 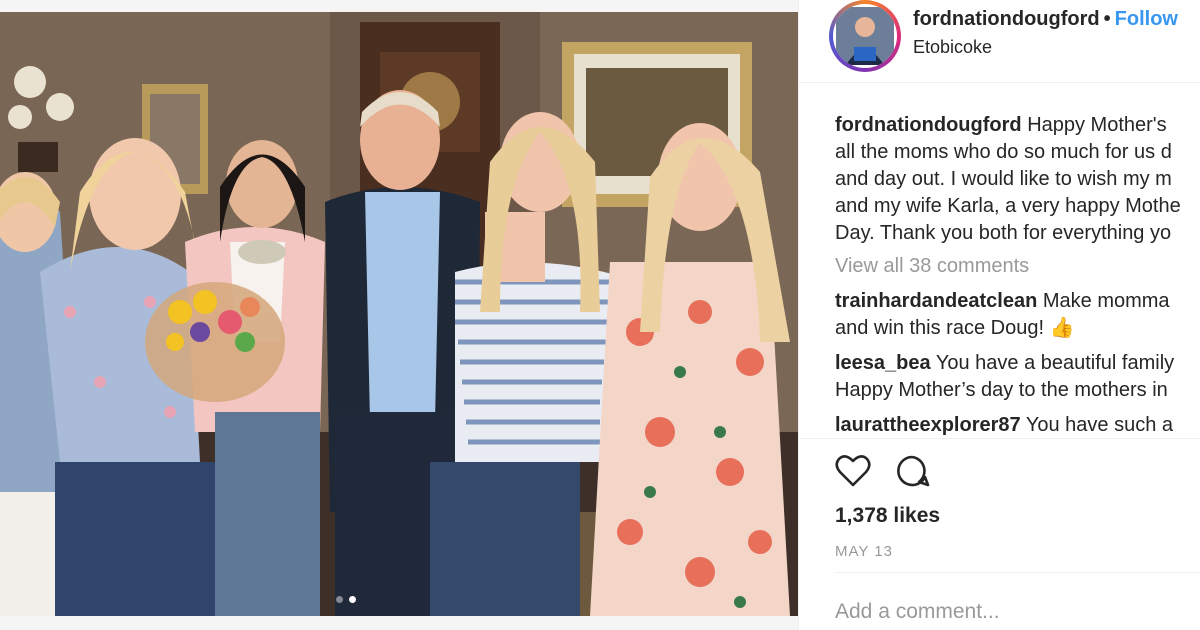 I want to click on comment-username: leesa_bea, so click(x=883, y=363).